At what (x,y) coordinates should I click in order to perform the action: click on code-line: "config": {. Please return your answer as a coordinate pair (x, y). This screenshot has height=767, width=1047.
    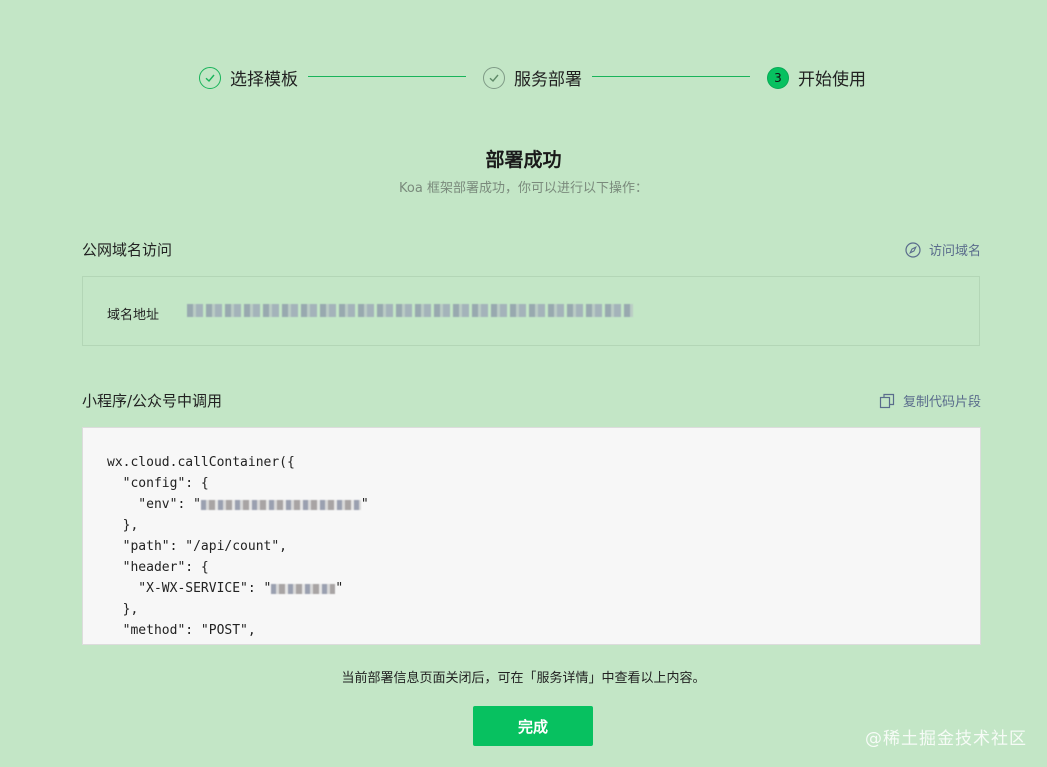
    Looking at the image, I should click on (158, 483).